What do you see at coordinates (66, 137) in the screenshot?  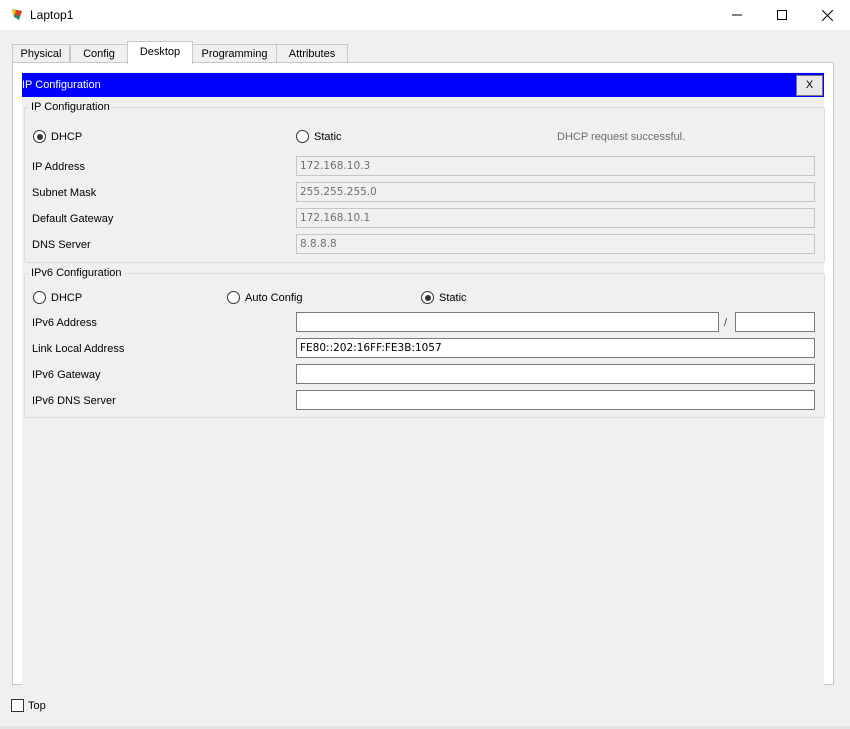 I see `ipv4-dhcp-label: DHCP` at bounding box center [66, 137].